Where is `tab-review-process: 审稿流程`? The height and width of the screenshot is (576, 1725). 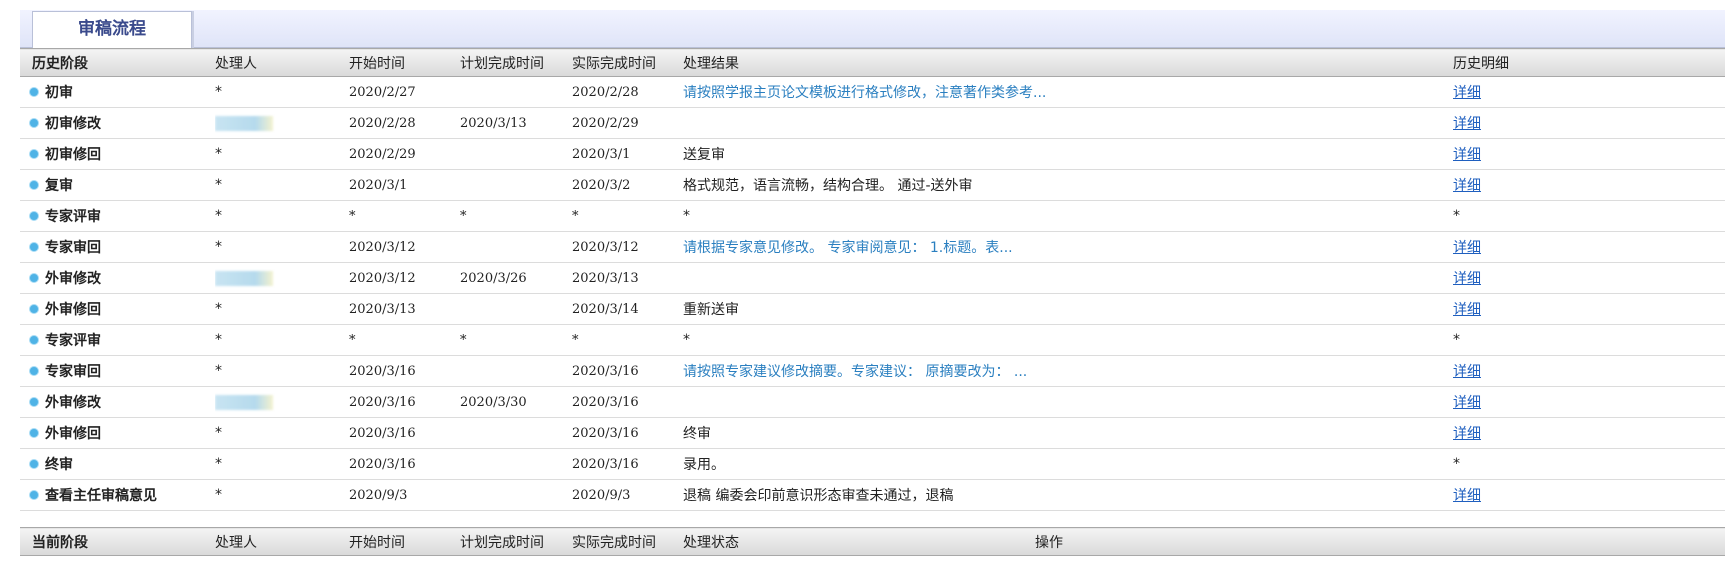
tab-review-process: 审稿流程 is located at coordinates (112, 29).